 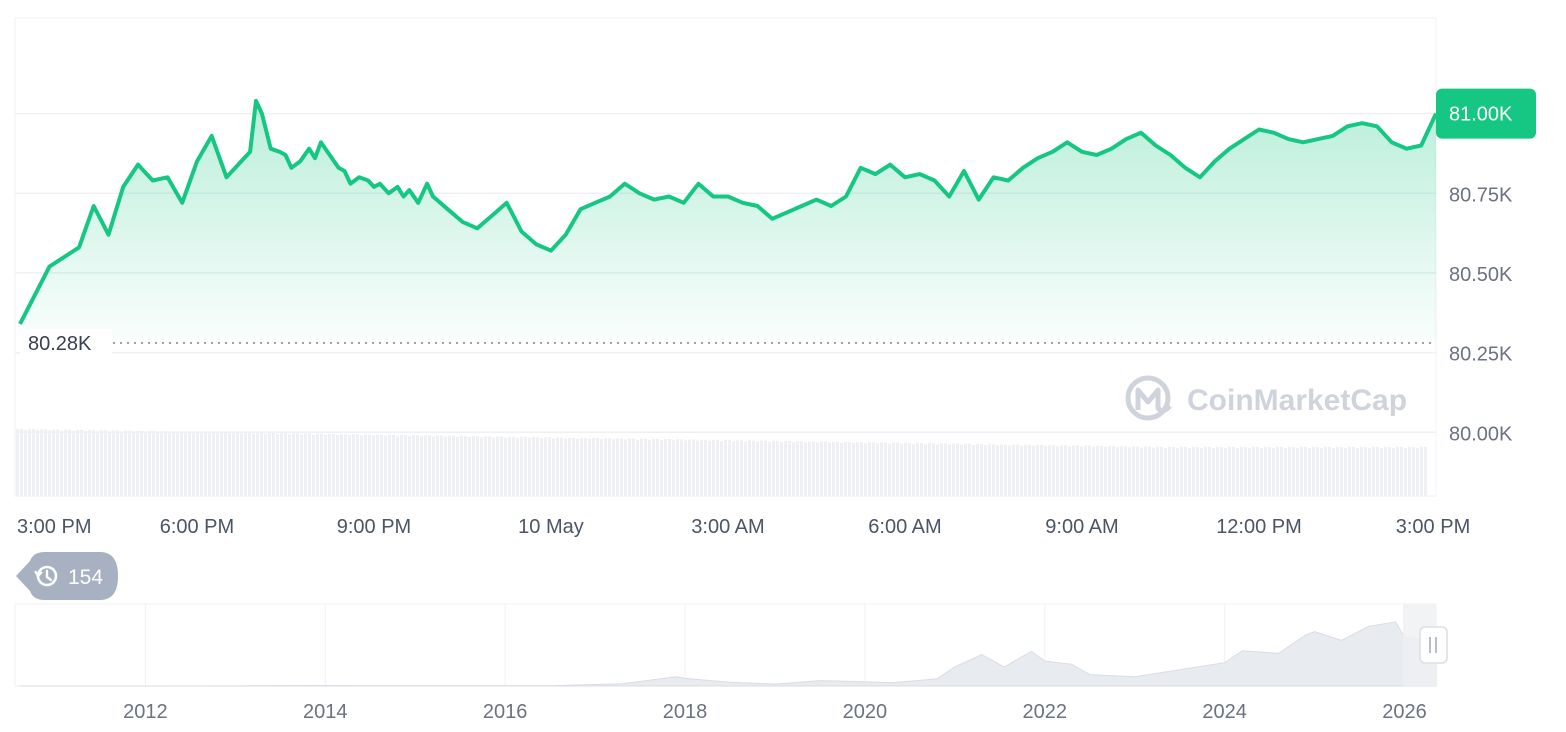 What do you see at coordinates (67, 576) in the screenshot?
I see `history-badge: 154` at bounding box center [67, 576].